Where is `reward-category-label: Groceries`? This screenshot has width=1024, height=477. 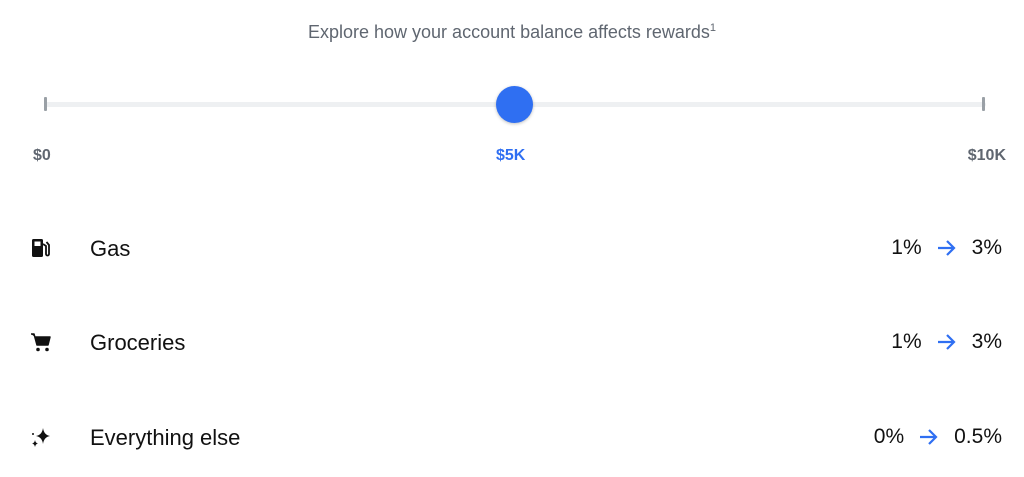 reward-category-label: Groceries is located at coordinates (138, 342).